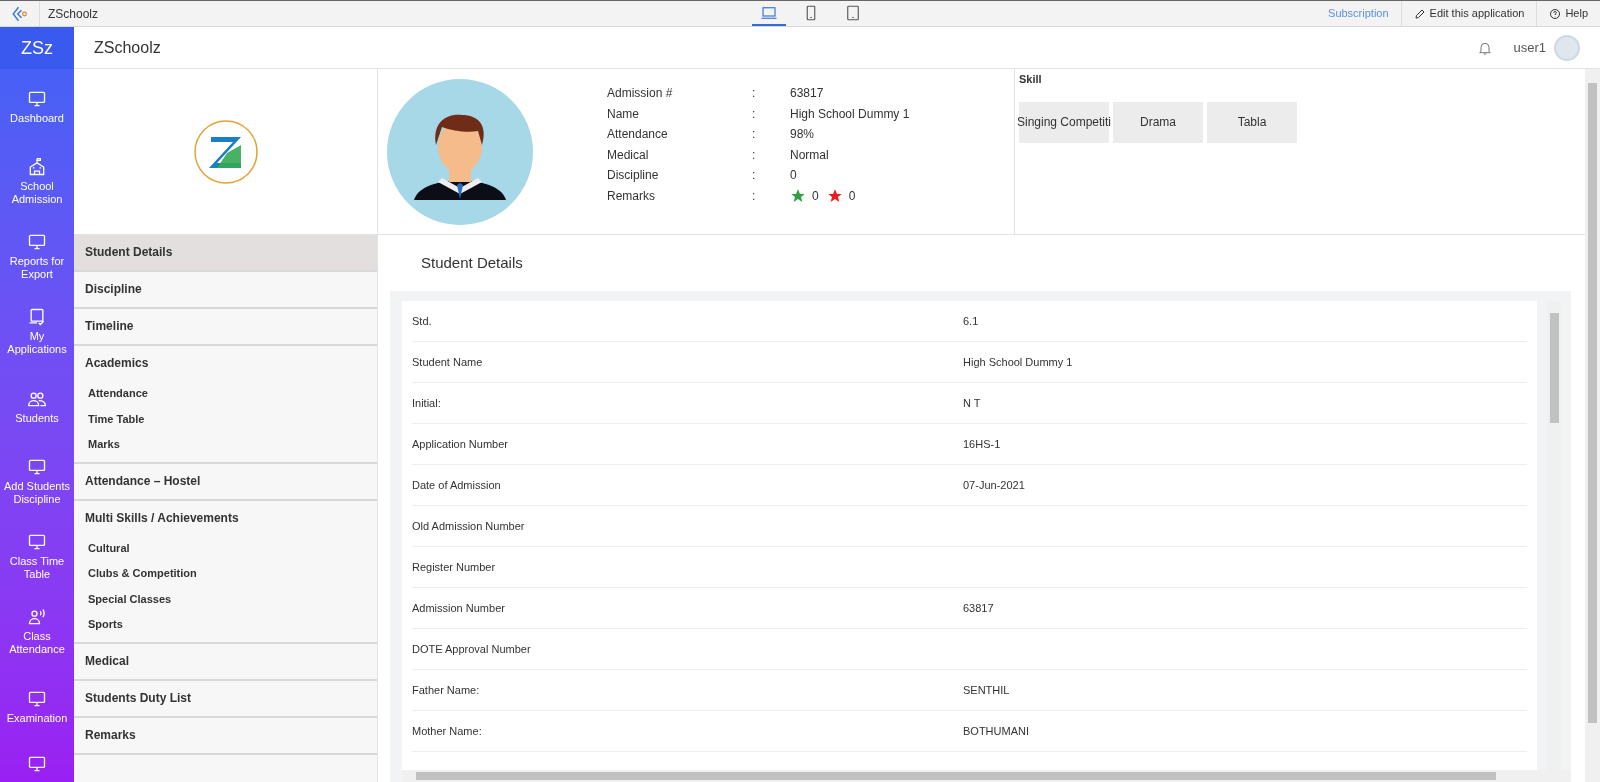 This screenshot has width=1600, height=782. What do you see at coordinates (225, 151) in the screenshot?
I see `school-logo` at bounding box center [225, 151].